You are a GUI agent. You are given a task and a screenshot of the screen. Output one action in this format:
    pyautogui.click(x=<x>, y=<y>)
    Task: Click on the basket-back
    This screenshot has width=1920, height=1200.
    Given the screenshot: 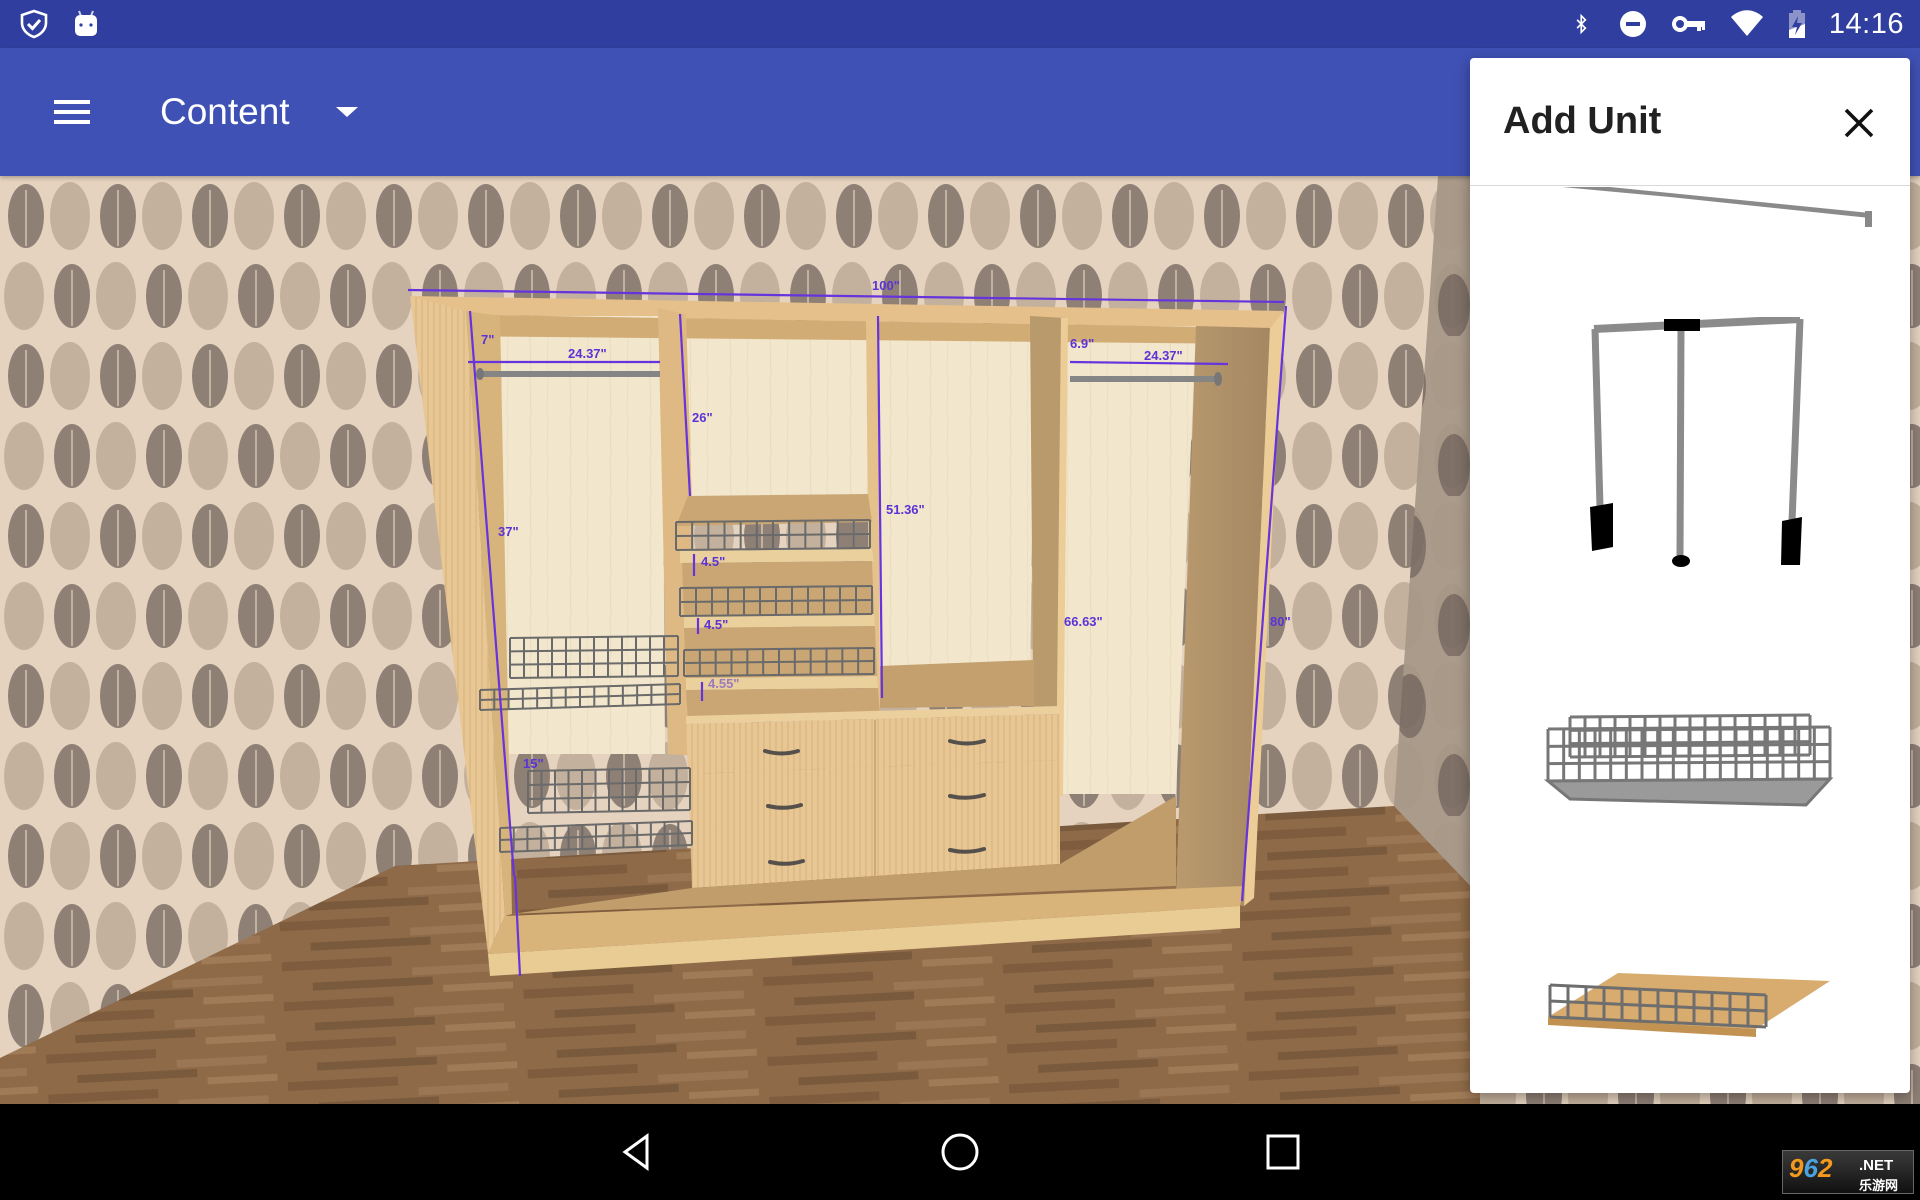 What is the action you would take?
    pyautogui.click(x=1690, y=736)
    